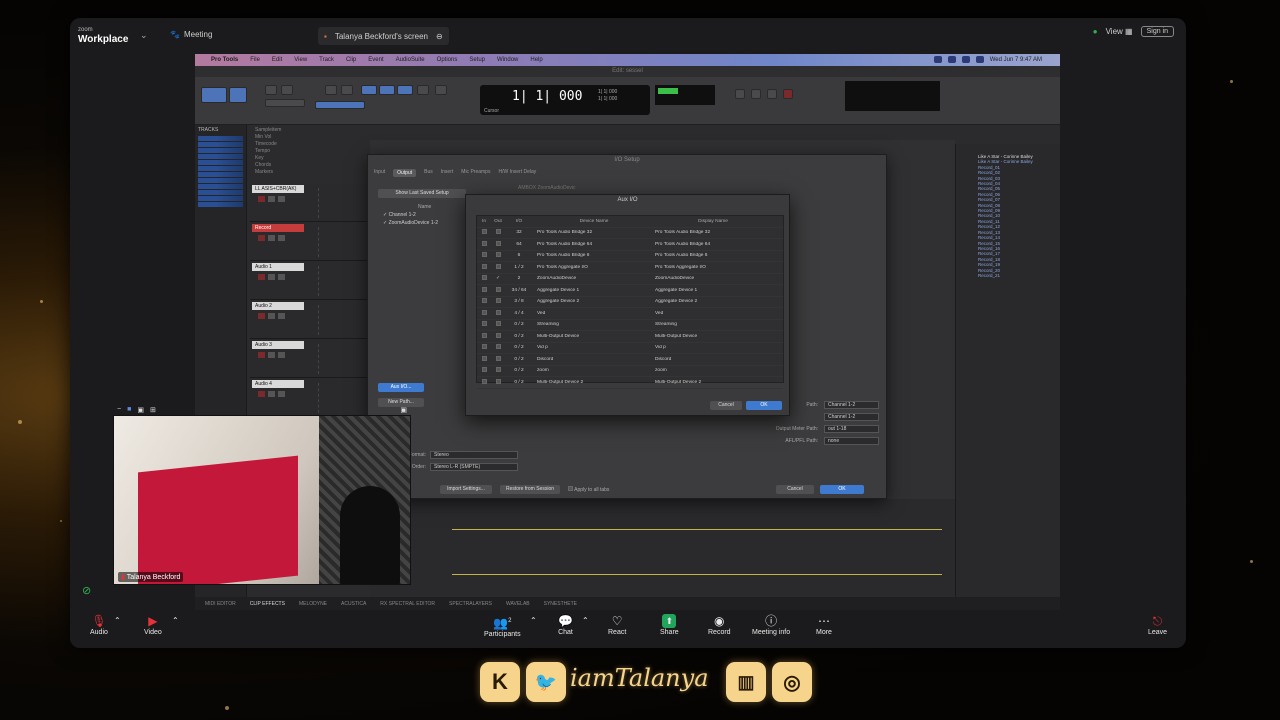  Describe the element at coordinates (502, 626) in the screenshot. I see `participants-button: 👥2 Participants` at that location.